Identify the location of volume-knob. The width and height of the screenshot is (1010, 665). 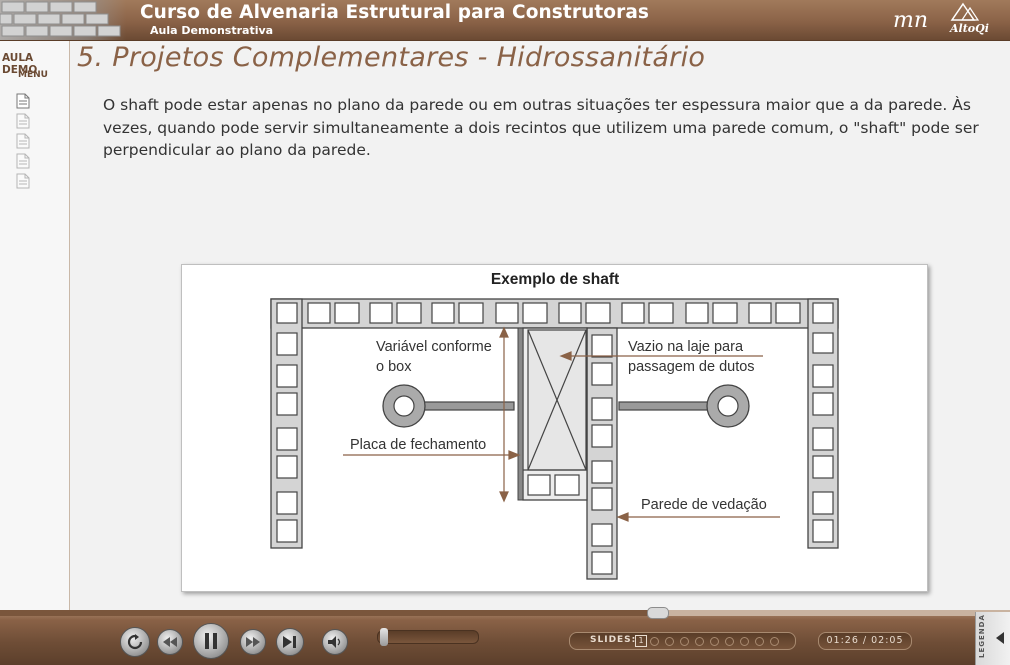
(384, 637).